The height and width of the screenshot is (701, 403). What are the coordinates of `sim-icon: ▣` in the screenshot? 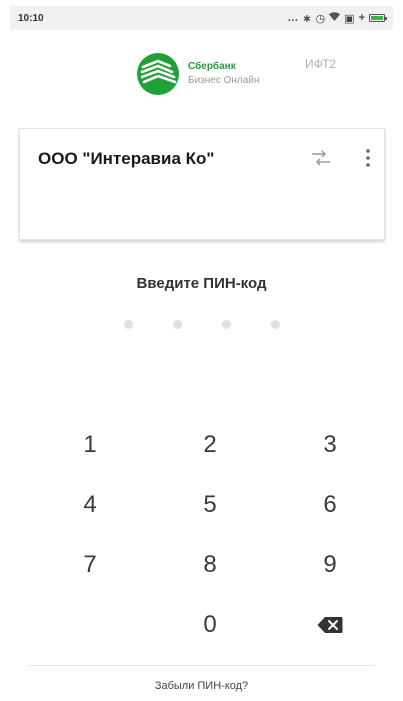 It's located at (349, 18).